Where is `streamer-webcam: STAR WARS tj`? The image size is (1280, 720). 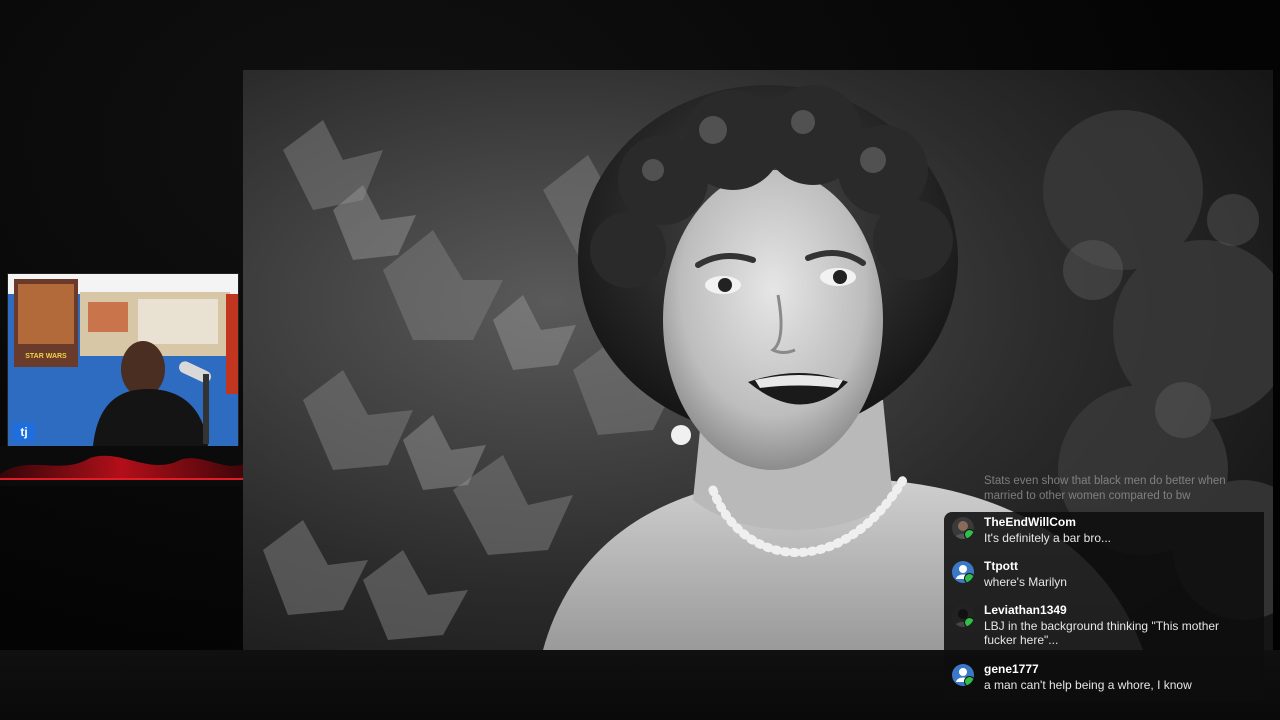
streamer-webcam: STAR WARS tj is located at coordinates (123, 360).